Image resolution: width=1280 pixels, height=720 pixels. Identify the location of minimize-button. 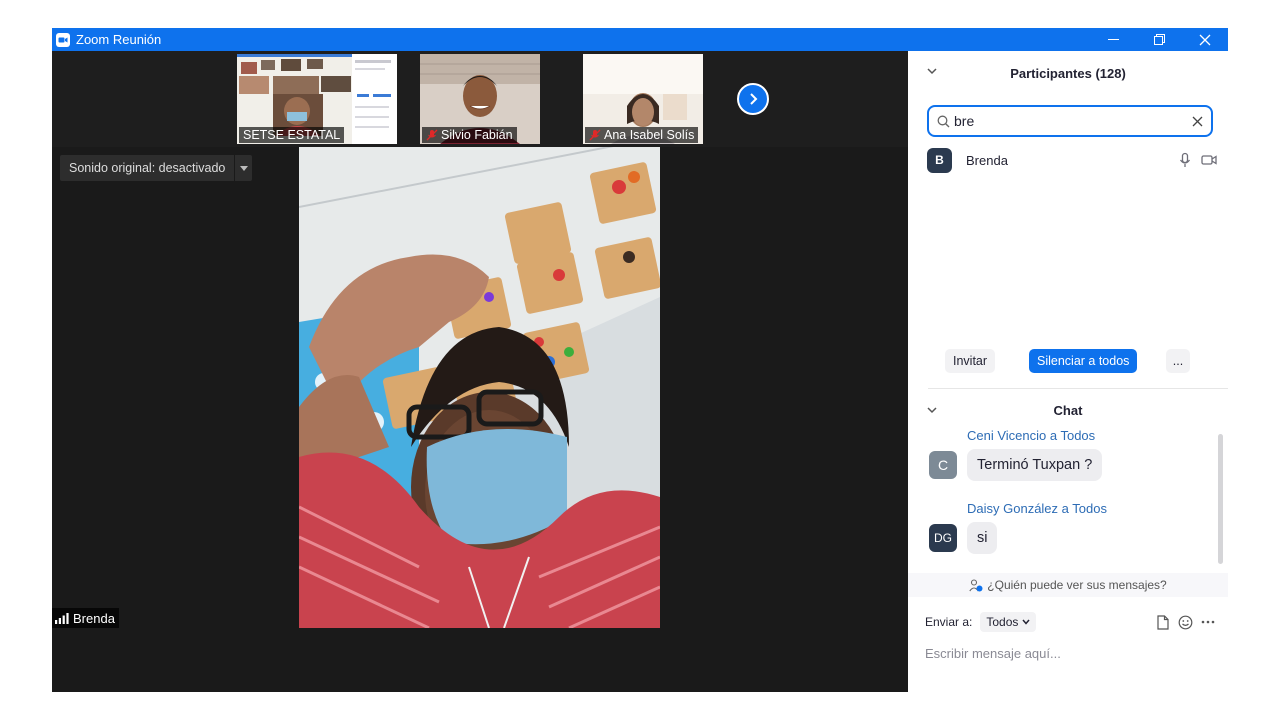
(1113, 39).